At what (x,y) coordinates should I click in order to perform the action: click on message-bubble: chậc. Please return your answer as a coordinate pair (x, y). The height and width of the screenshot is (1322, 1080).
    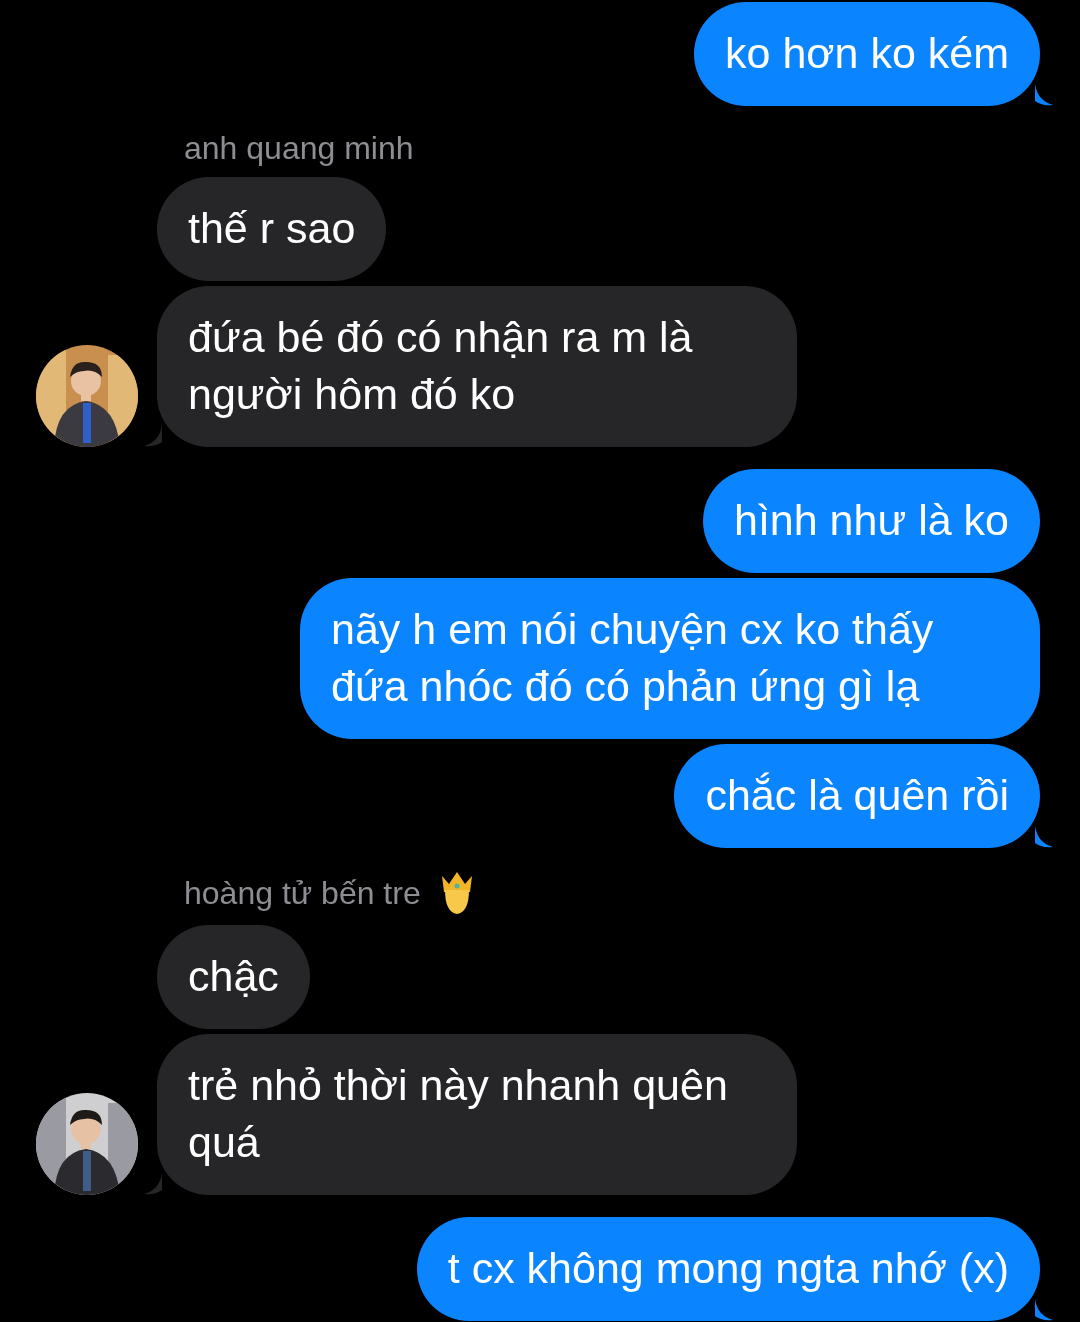
    Looking at the image, I should click on (233, 977).